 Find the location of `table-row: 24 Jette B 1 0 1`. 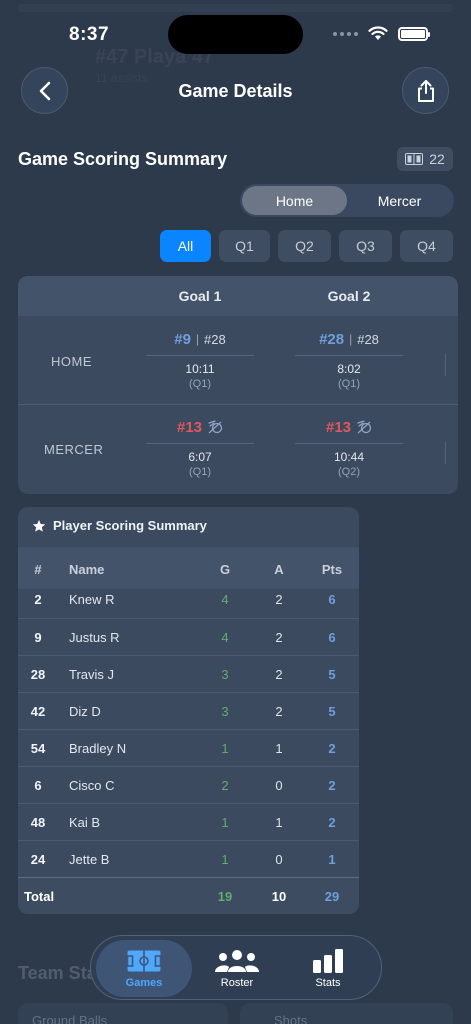

table-row: 24 Jette B 1 0 1 is located at coordinates (188, 858).